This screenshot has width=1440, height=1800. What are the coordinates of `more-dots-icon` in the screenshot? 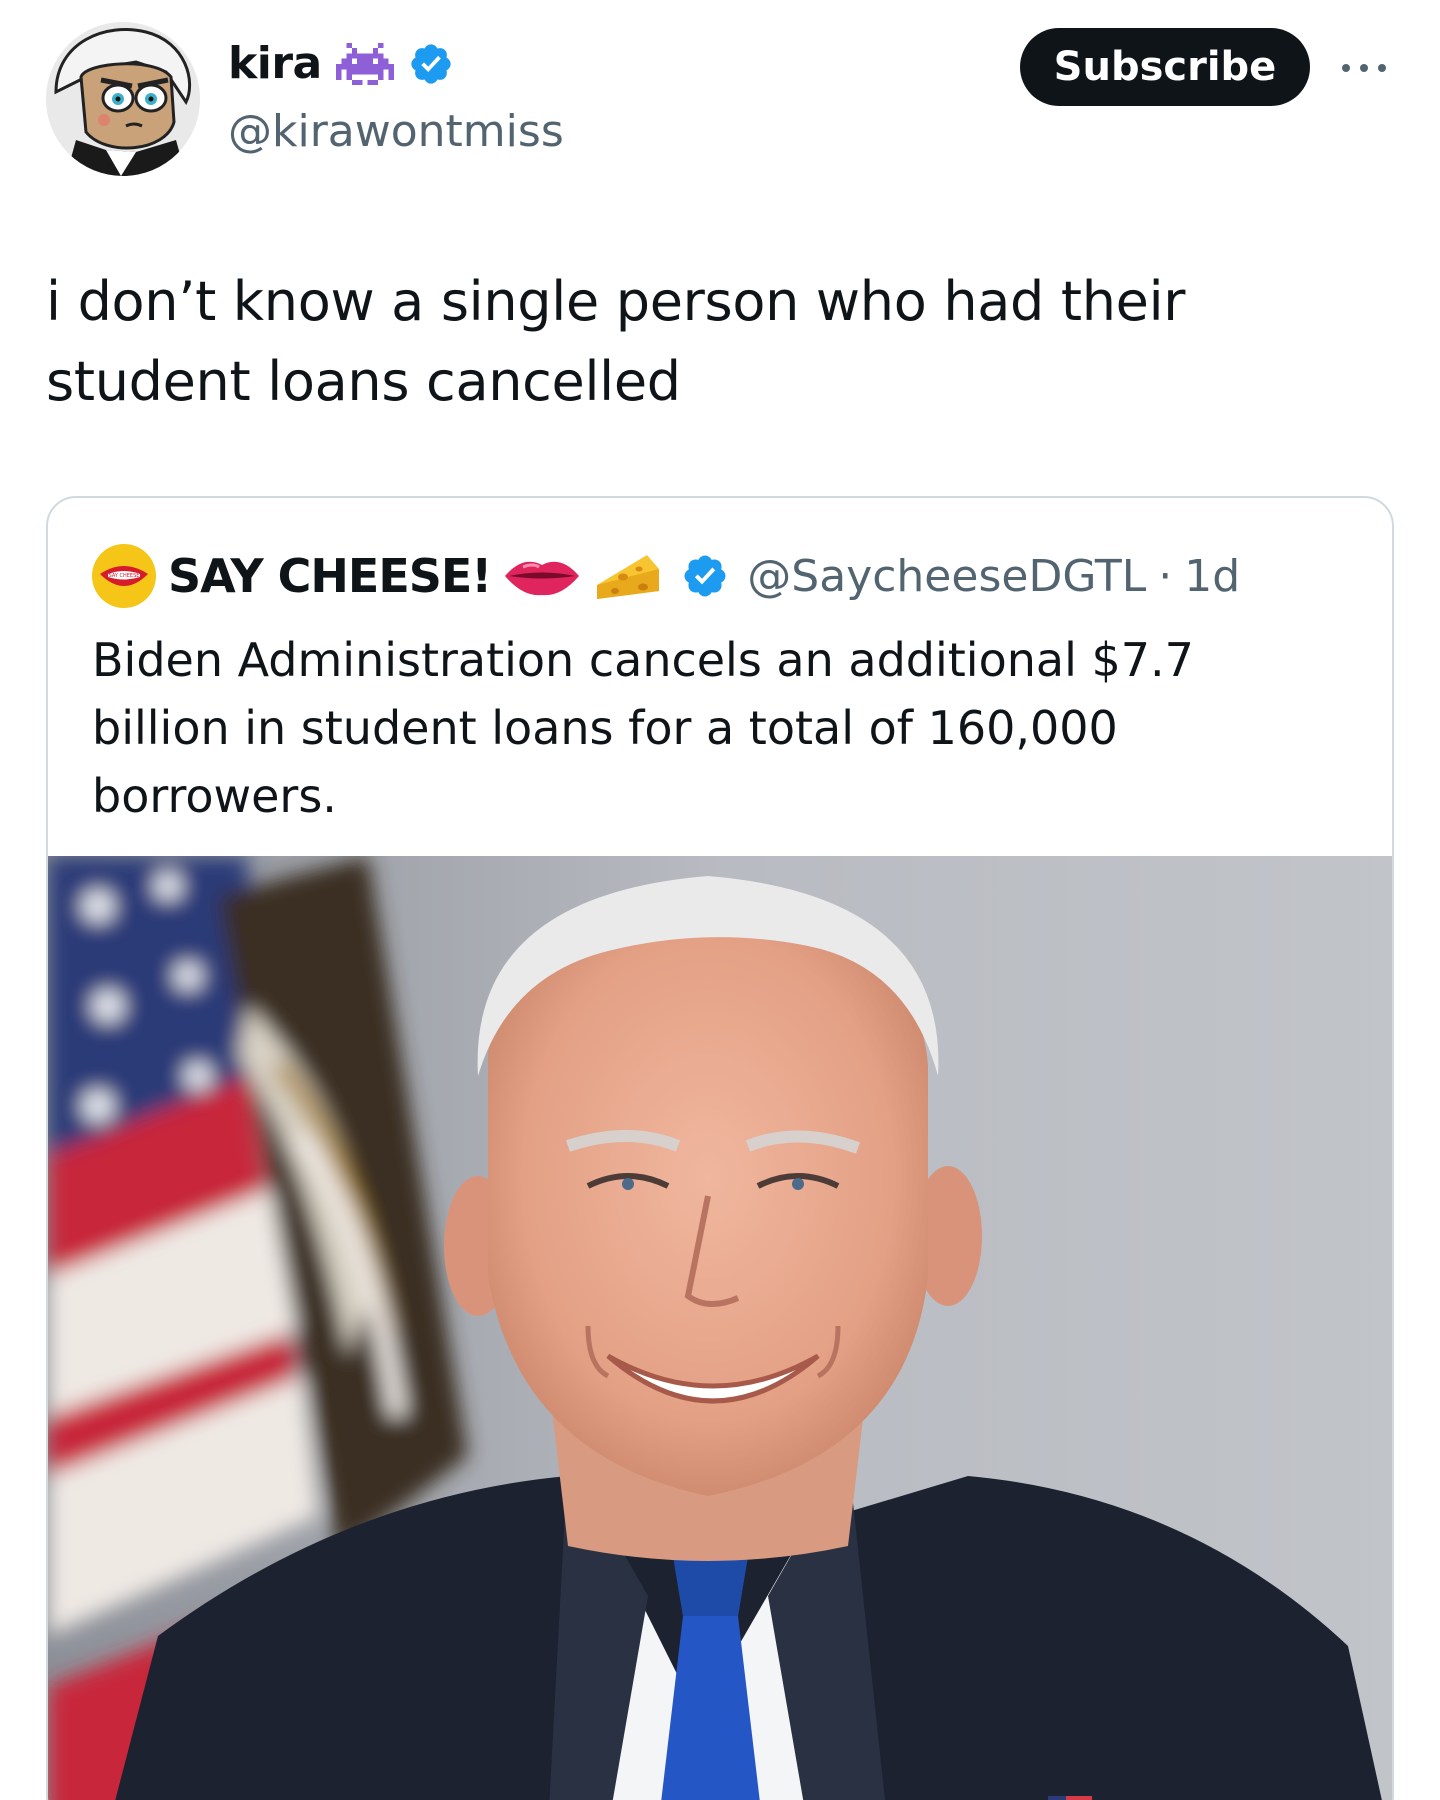 It's located at (1364, 68).